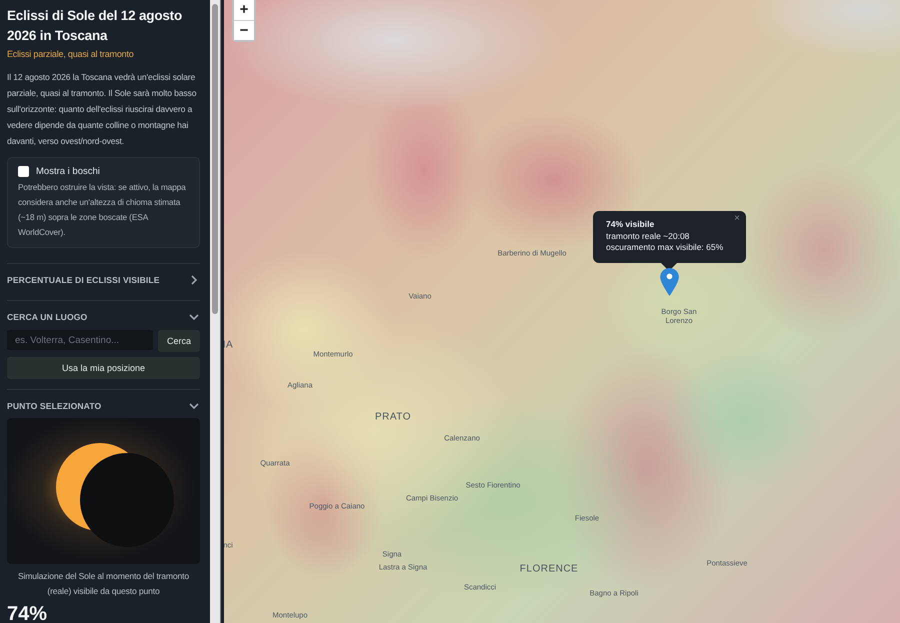 The height and width of the screenshot is (623, 900). I want to click on section-header: PERCENTUALE DI ECLISSI VISIBILE, so click(83, 280).